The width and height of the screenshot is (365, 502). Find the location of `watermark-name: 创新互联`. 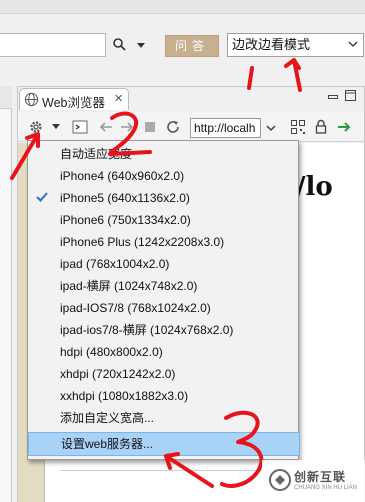

watermark-name: 创新互联 is located at coordinates (320, 477).